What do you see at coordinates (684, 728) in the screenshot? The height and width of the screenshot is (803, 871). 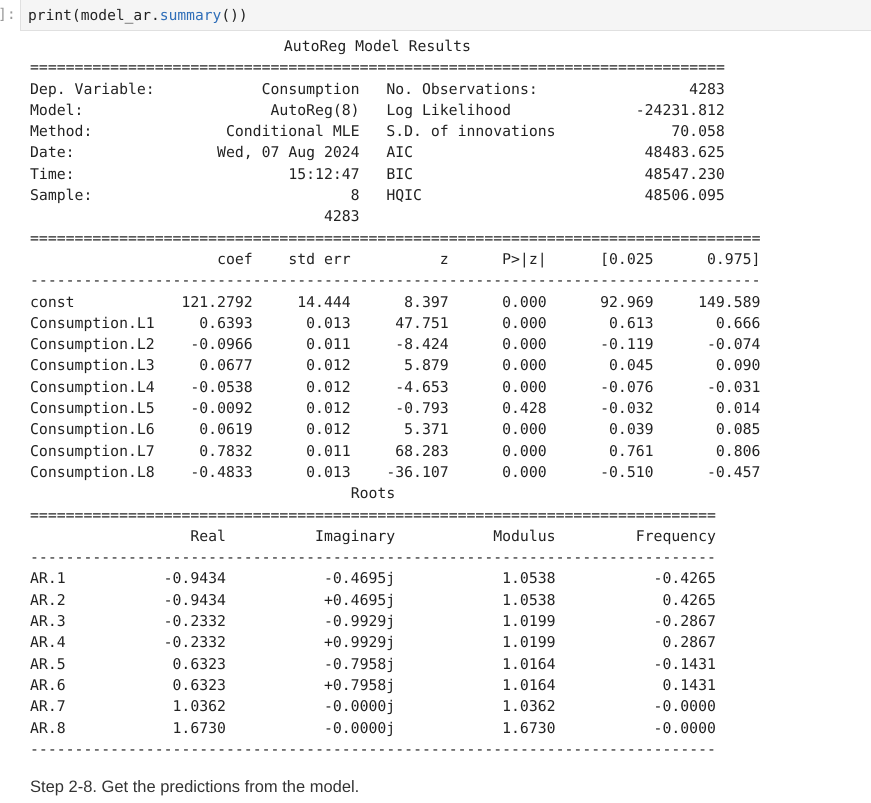 I see `table-cell-text: -0.0000` at bounding box center [684, 728].